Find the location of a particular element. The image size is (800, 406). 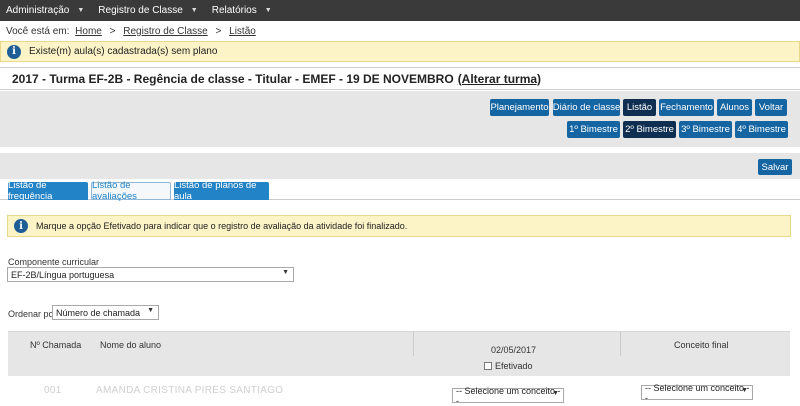

breadcrumb-prefix: Você está em: is located at coordinates (38, 31).